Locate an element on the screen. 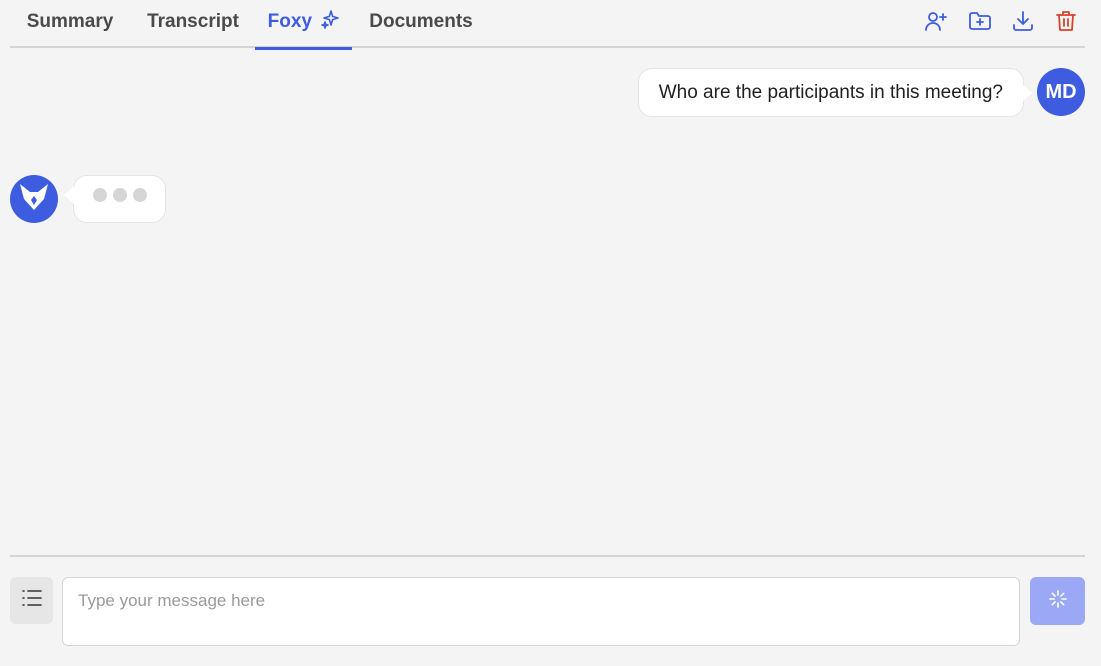 Image resolution: width=1101 pixels, height=666 pixels. user-initials: MD is located at coordinates (1061, 92).